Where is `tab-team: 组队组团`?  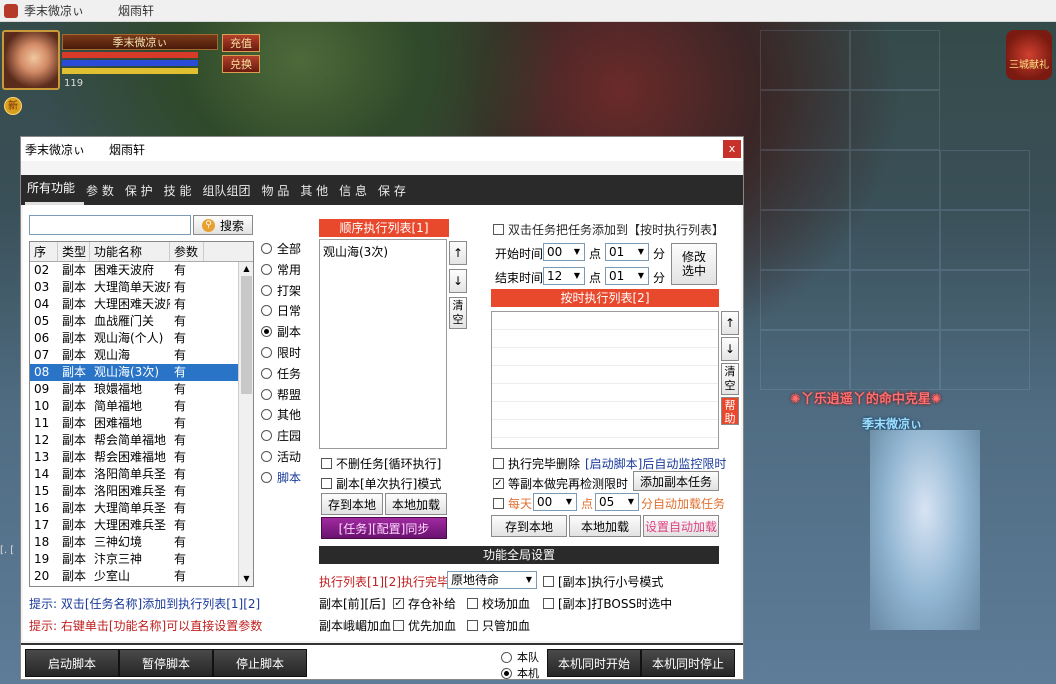 tab-team: 组队组团 is located at coordinates (230, 190).